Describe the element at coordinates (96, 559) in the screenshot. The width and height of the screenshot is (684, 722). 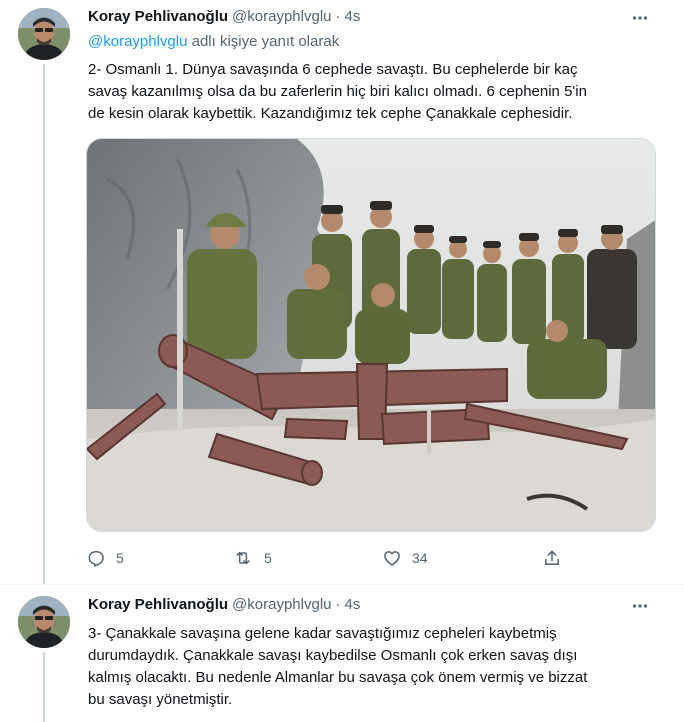
I see `speech-bubble-icon` at that location.